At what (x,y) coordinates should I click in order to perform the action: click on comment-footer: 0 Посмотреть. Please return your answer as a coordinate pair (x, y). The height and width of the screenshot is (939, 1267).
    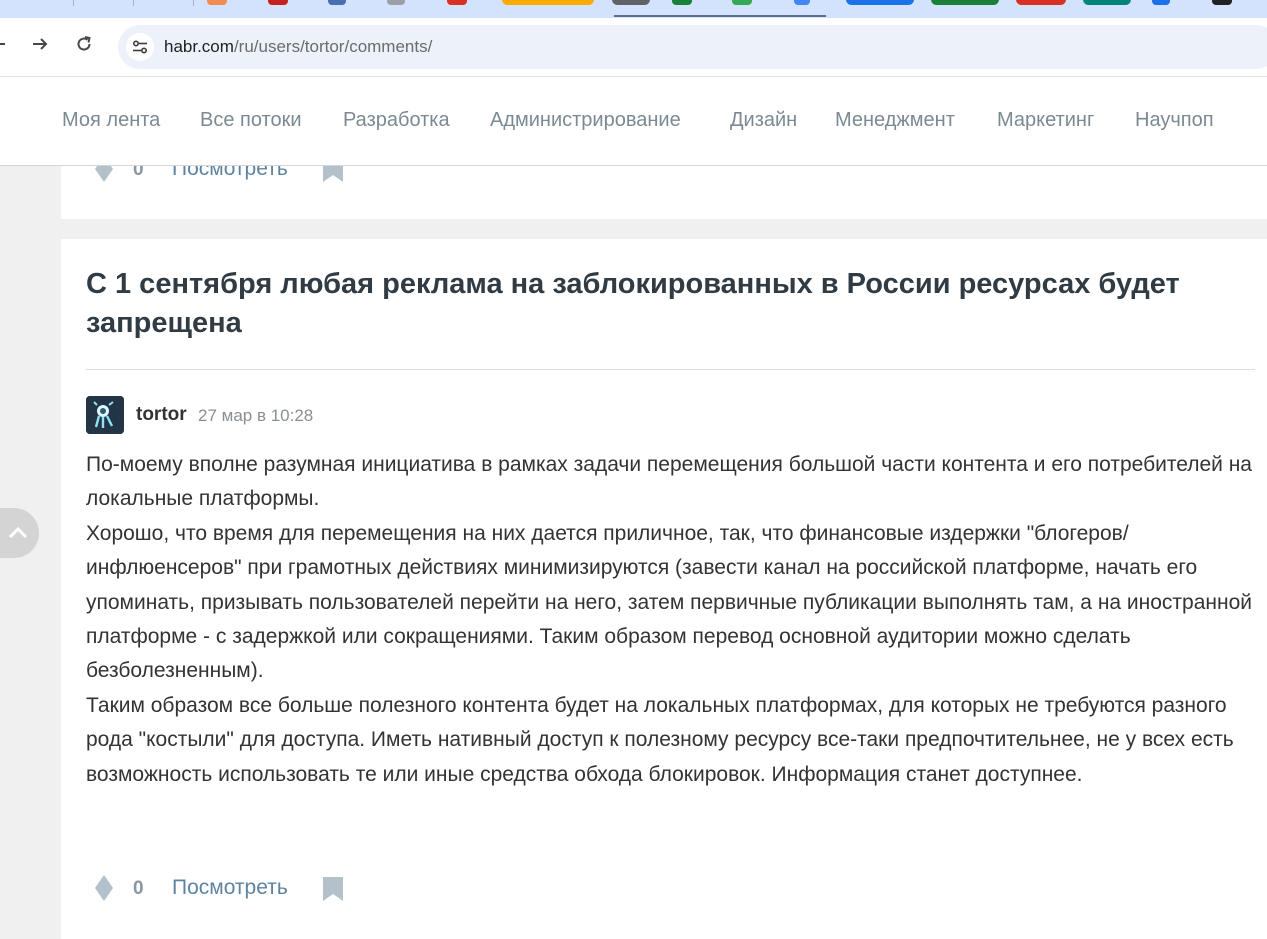
    Looking at the image, I should click on (261, 889).